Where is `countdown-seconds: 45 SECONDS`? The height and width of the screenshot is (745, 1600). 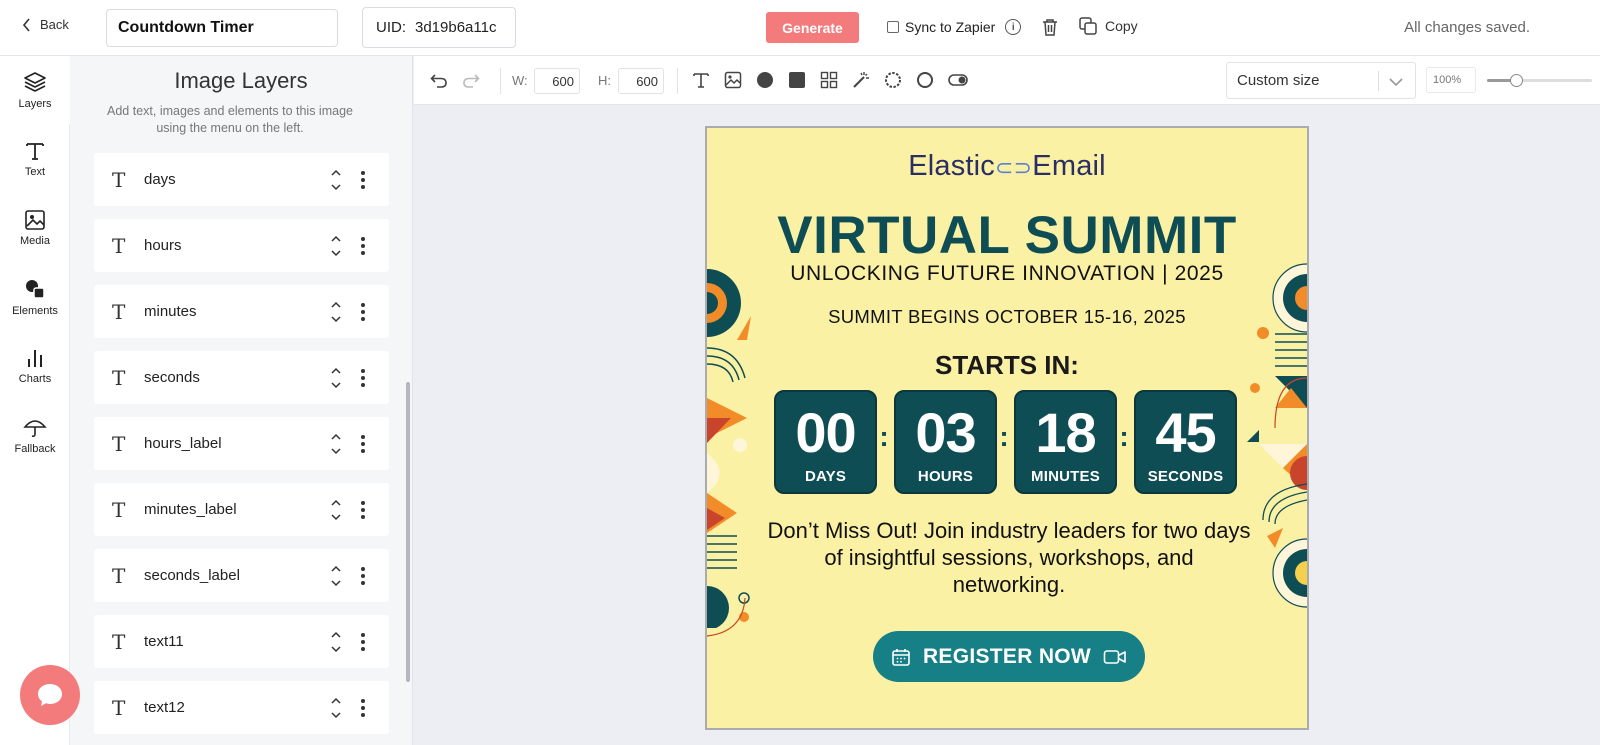 countdown-seconds: 45 SECONDS is located at coordinates (1185, 442).